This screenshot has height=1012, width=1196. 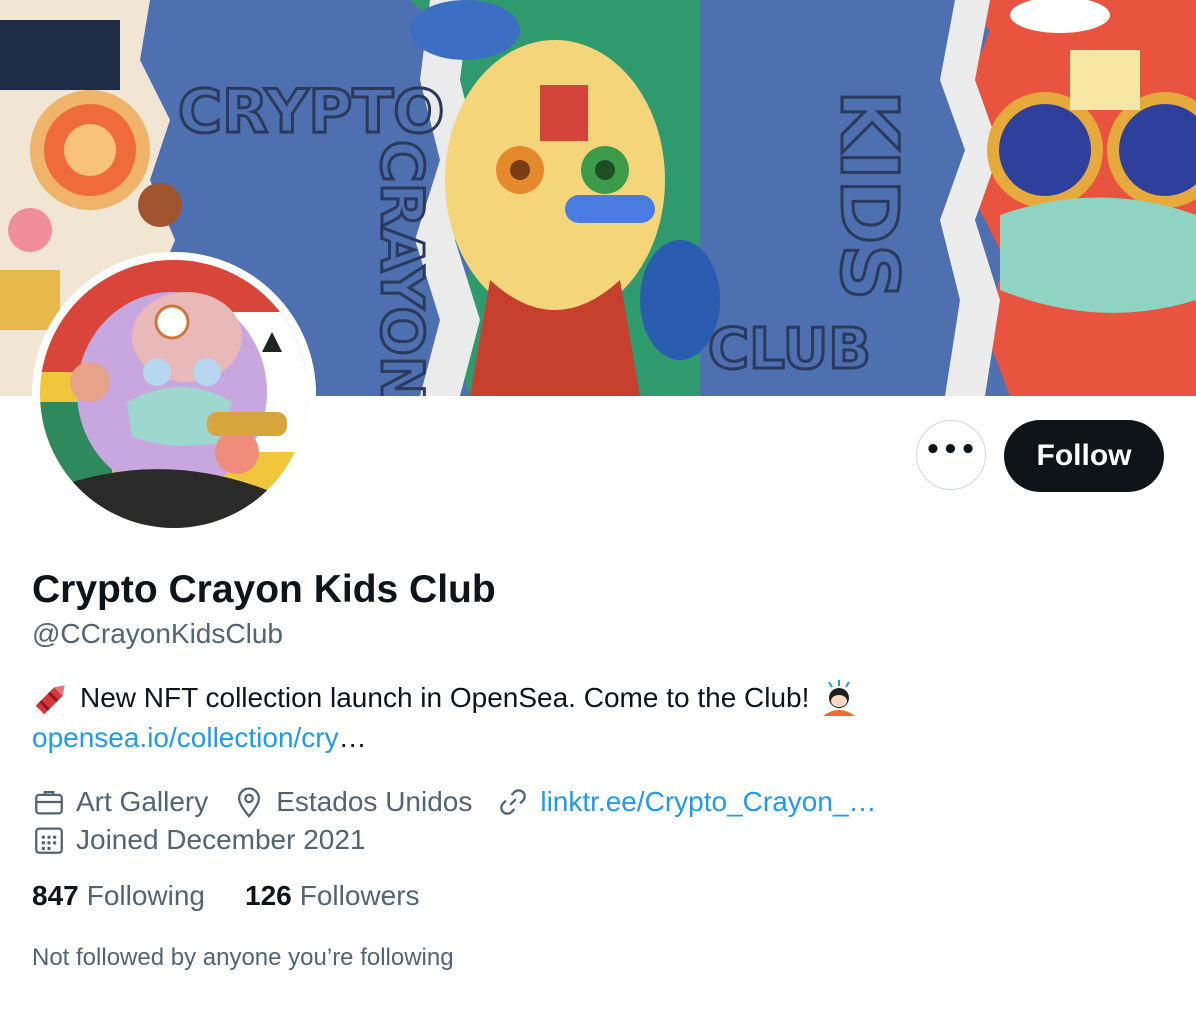 I want to click on joined-label: Joined December 2021, so click(x=221, y=839).